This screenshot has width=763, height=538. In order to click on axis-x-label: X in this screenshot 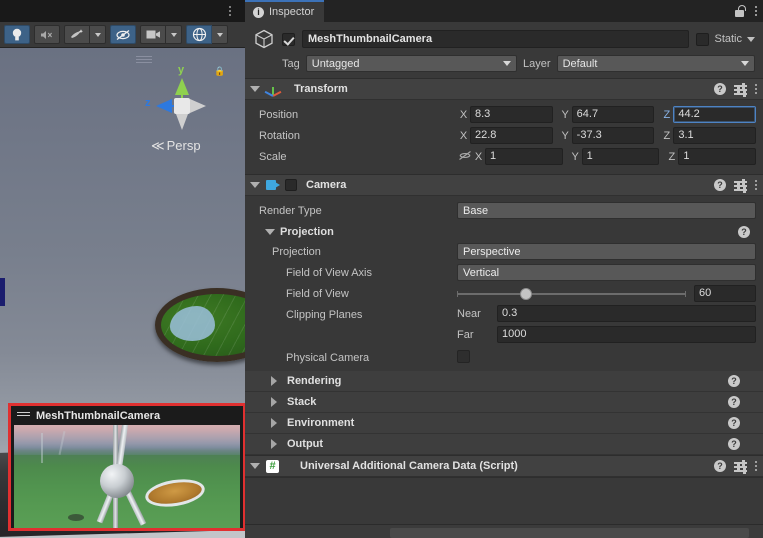, I will do `click(478, 156)`.